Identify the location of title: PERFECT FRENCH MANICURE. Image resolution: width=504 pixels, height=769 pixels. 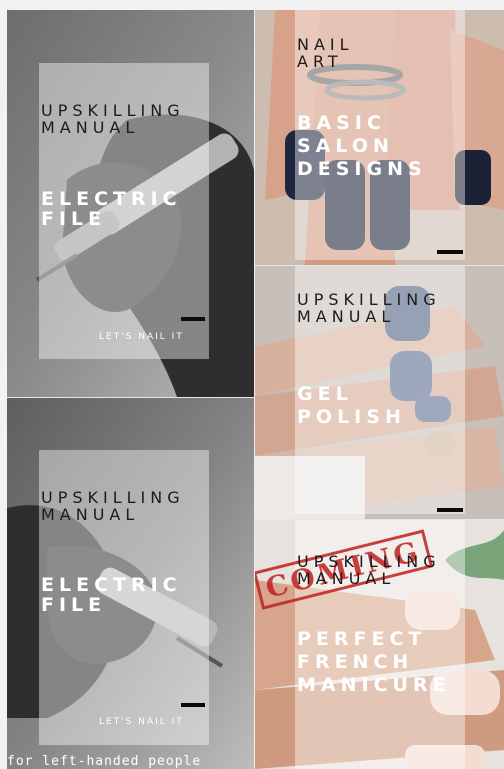
(374, 662).